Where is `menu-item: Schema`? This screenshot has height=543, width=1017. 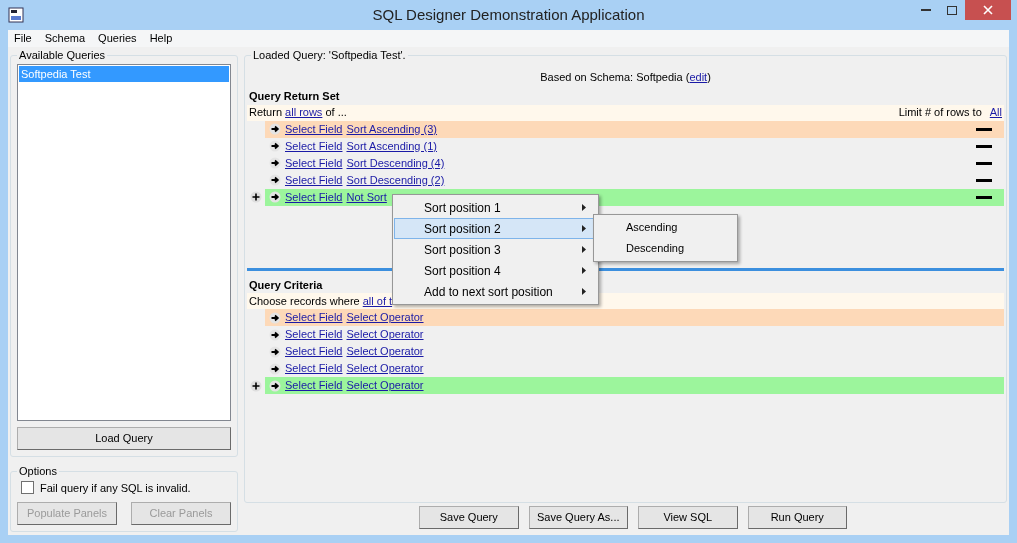
menu-item: Schema is located at coordinates (65, 38).